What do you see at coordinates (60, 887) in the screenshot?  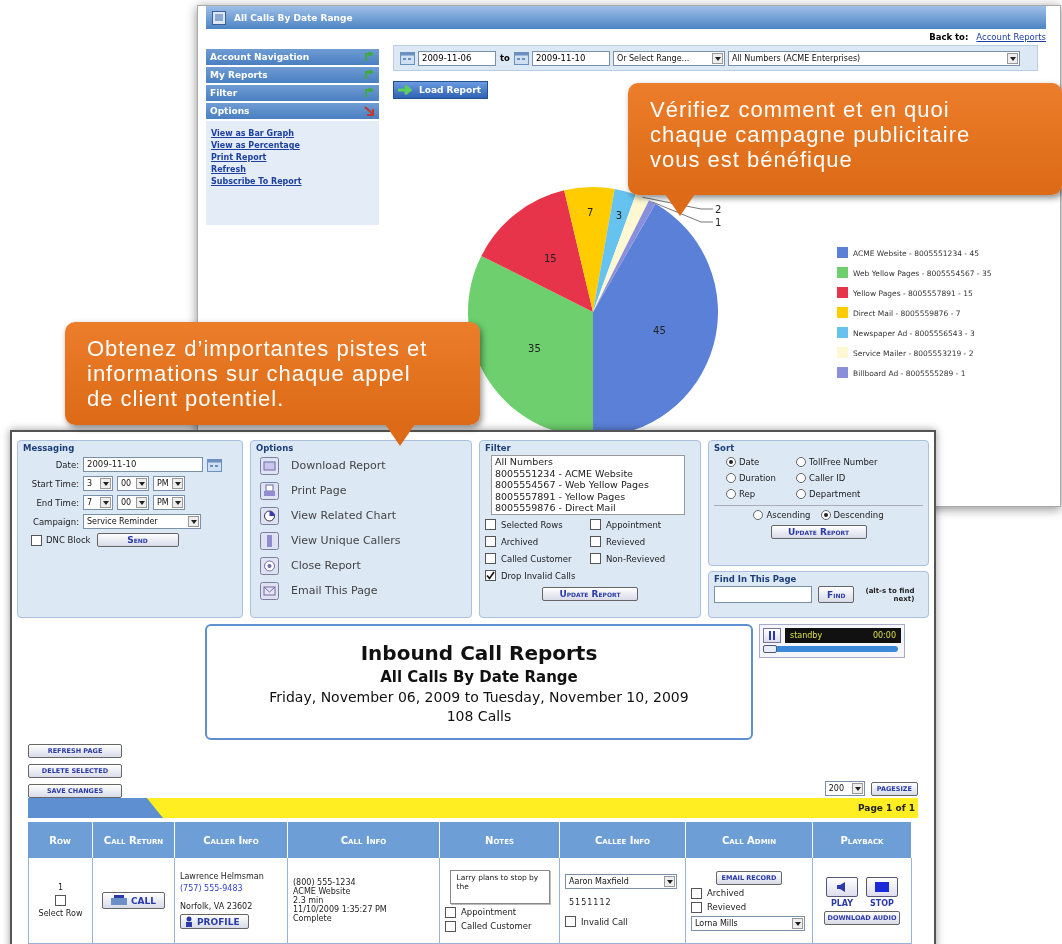 I see `row-number: 1` at bounding box center [60, 887].